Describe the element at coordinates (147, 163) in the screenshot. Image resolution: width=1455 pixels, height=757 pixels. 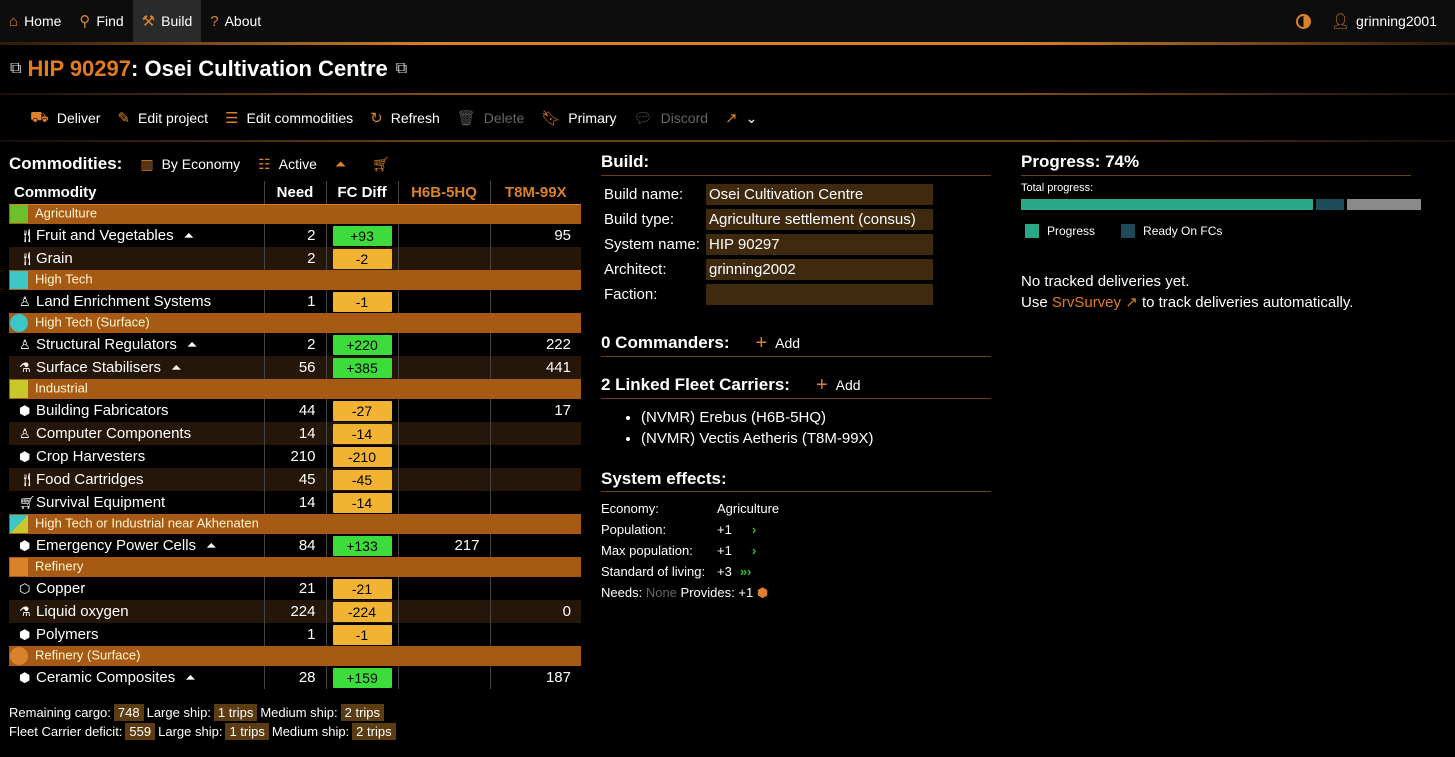
I see `building-icon: ▥` at that location.